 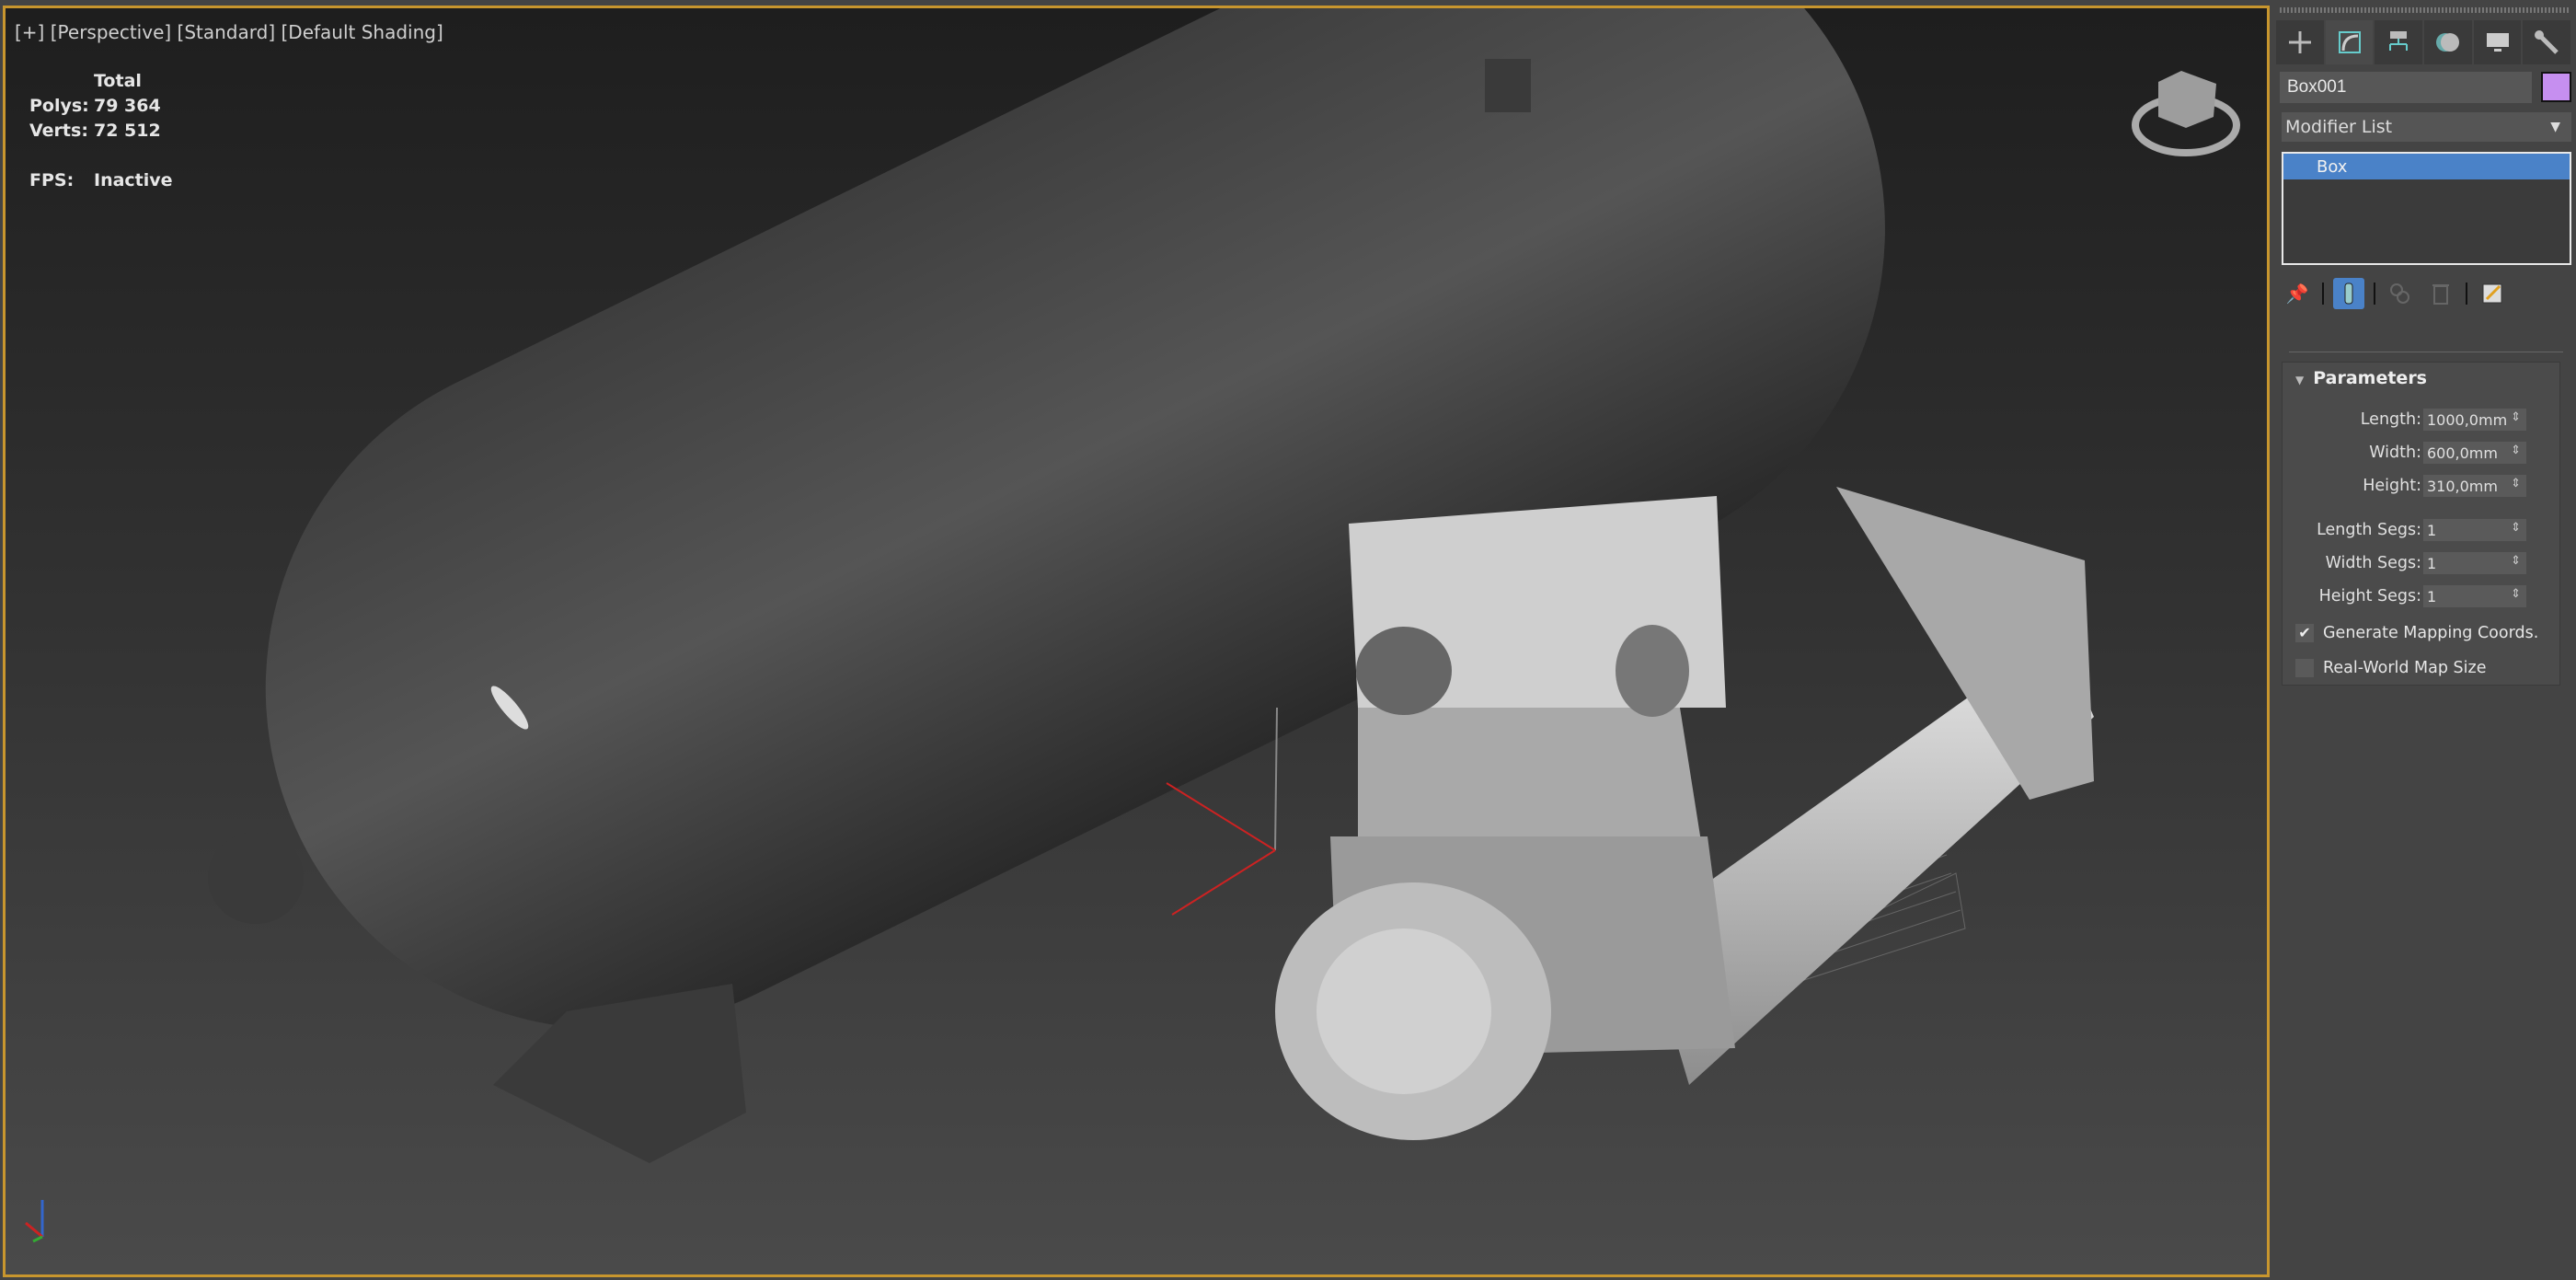 What do you see at coordinates (2424, 10) in the screenshot?
I see `panel-grip` at bounding box center [2424, 10].